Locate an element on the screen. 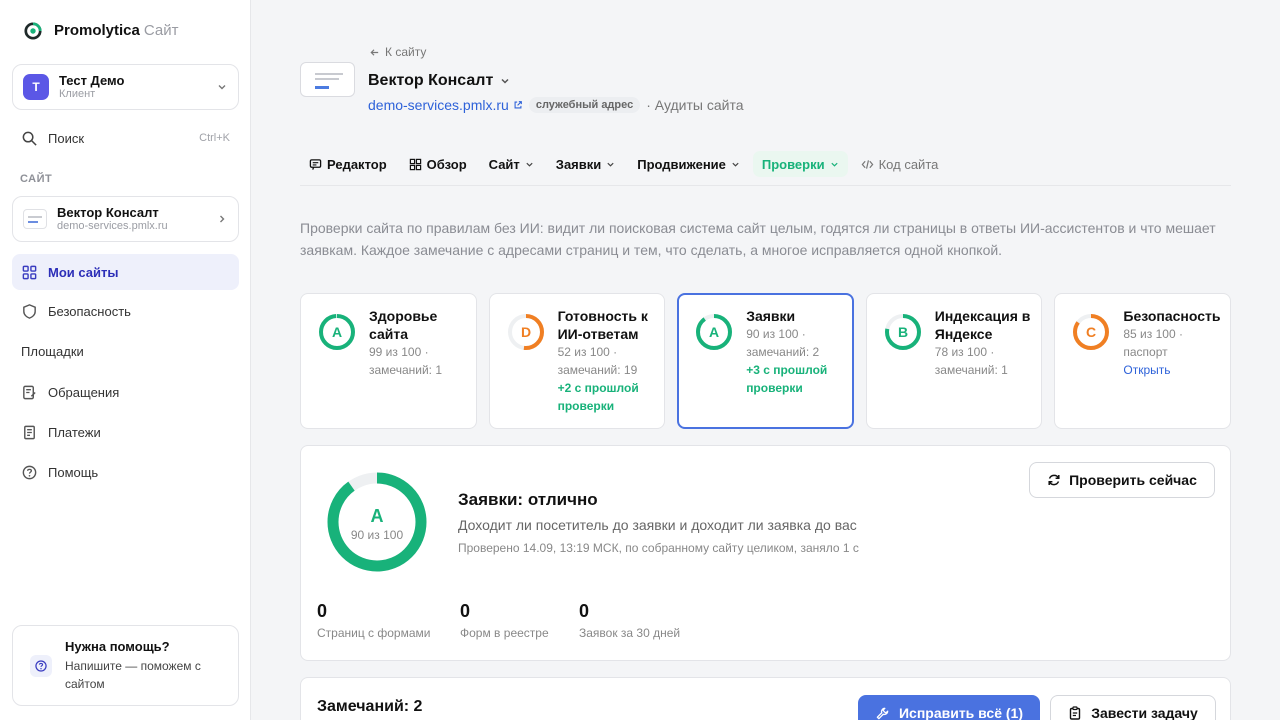 The width and height of the screenshot is (1280, 720). card-stat: 52 из 100 · замечаний: 19 is located at coordinates (597, 361).